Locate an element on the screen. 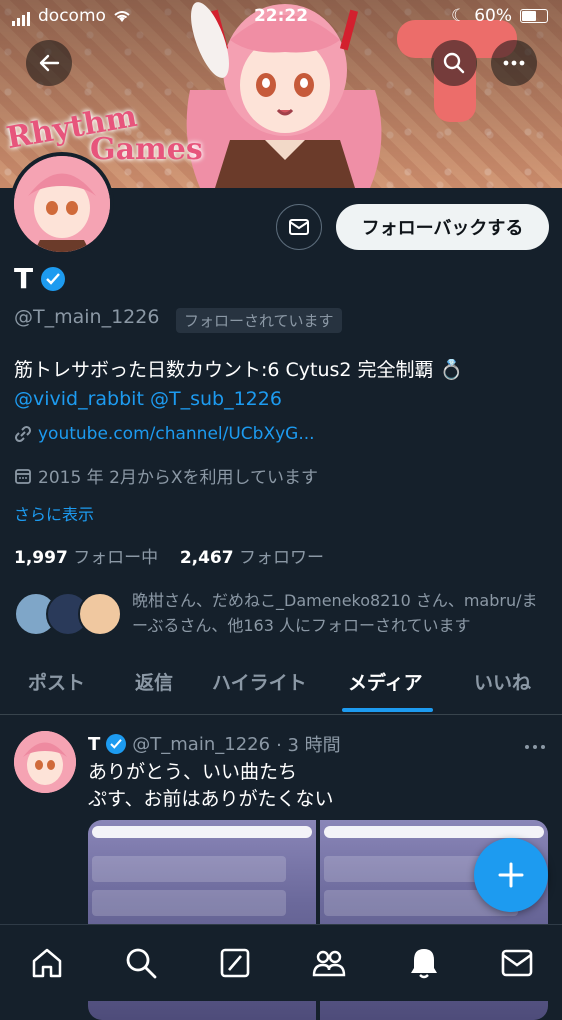 This screenshot has height=1020, width=562. home-icon is located at coordinates (47, 963).